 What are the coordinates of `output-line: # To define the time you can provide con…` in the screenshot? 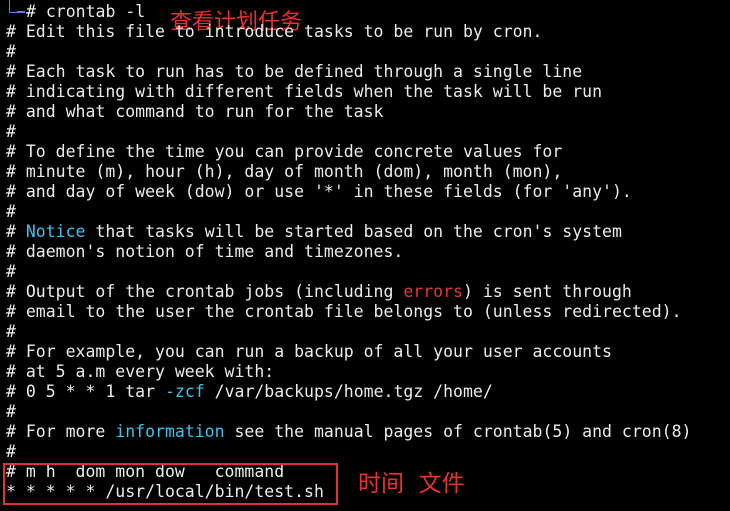 It's located at (284, 151).